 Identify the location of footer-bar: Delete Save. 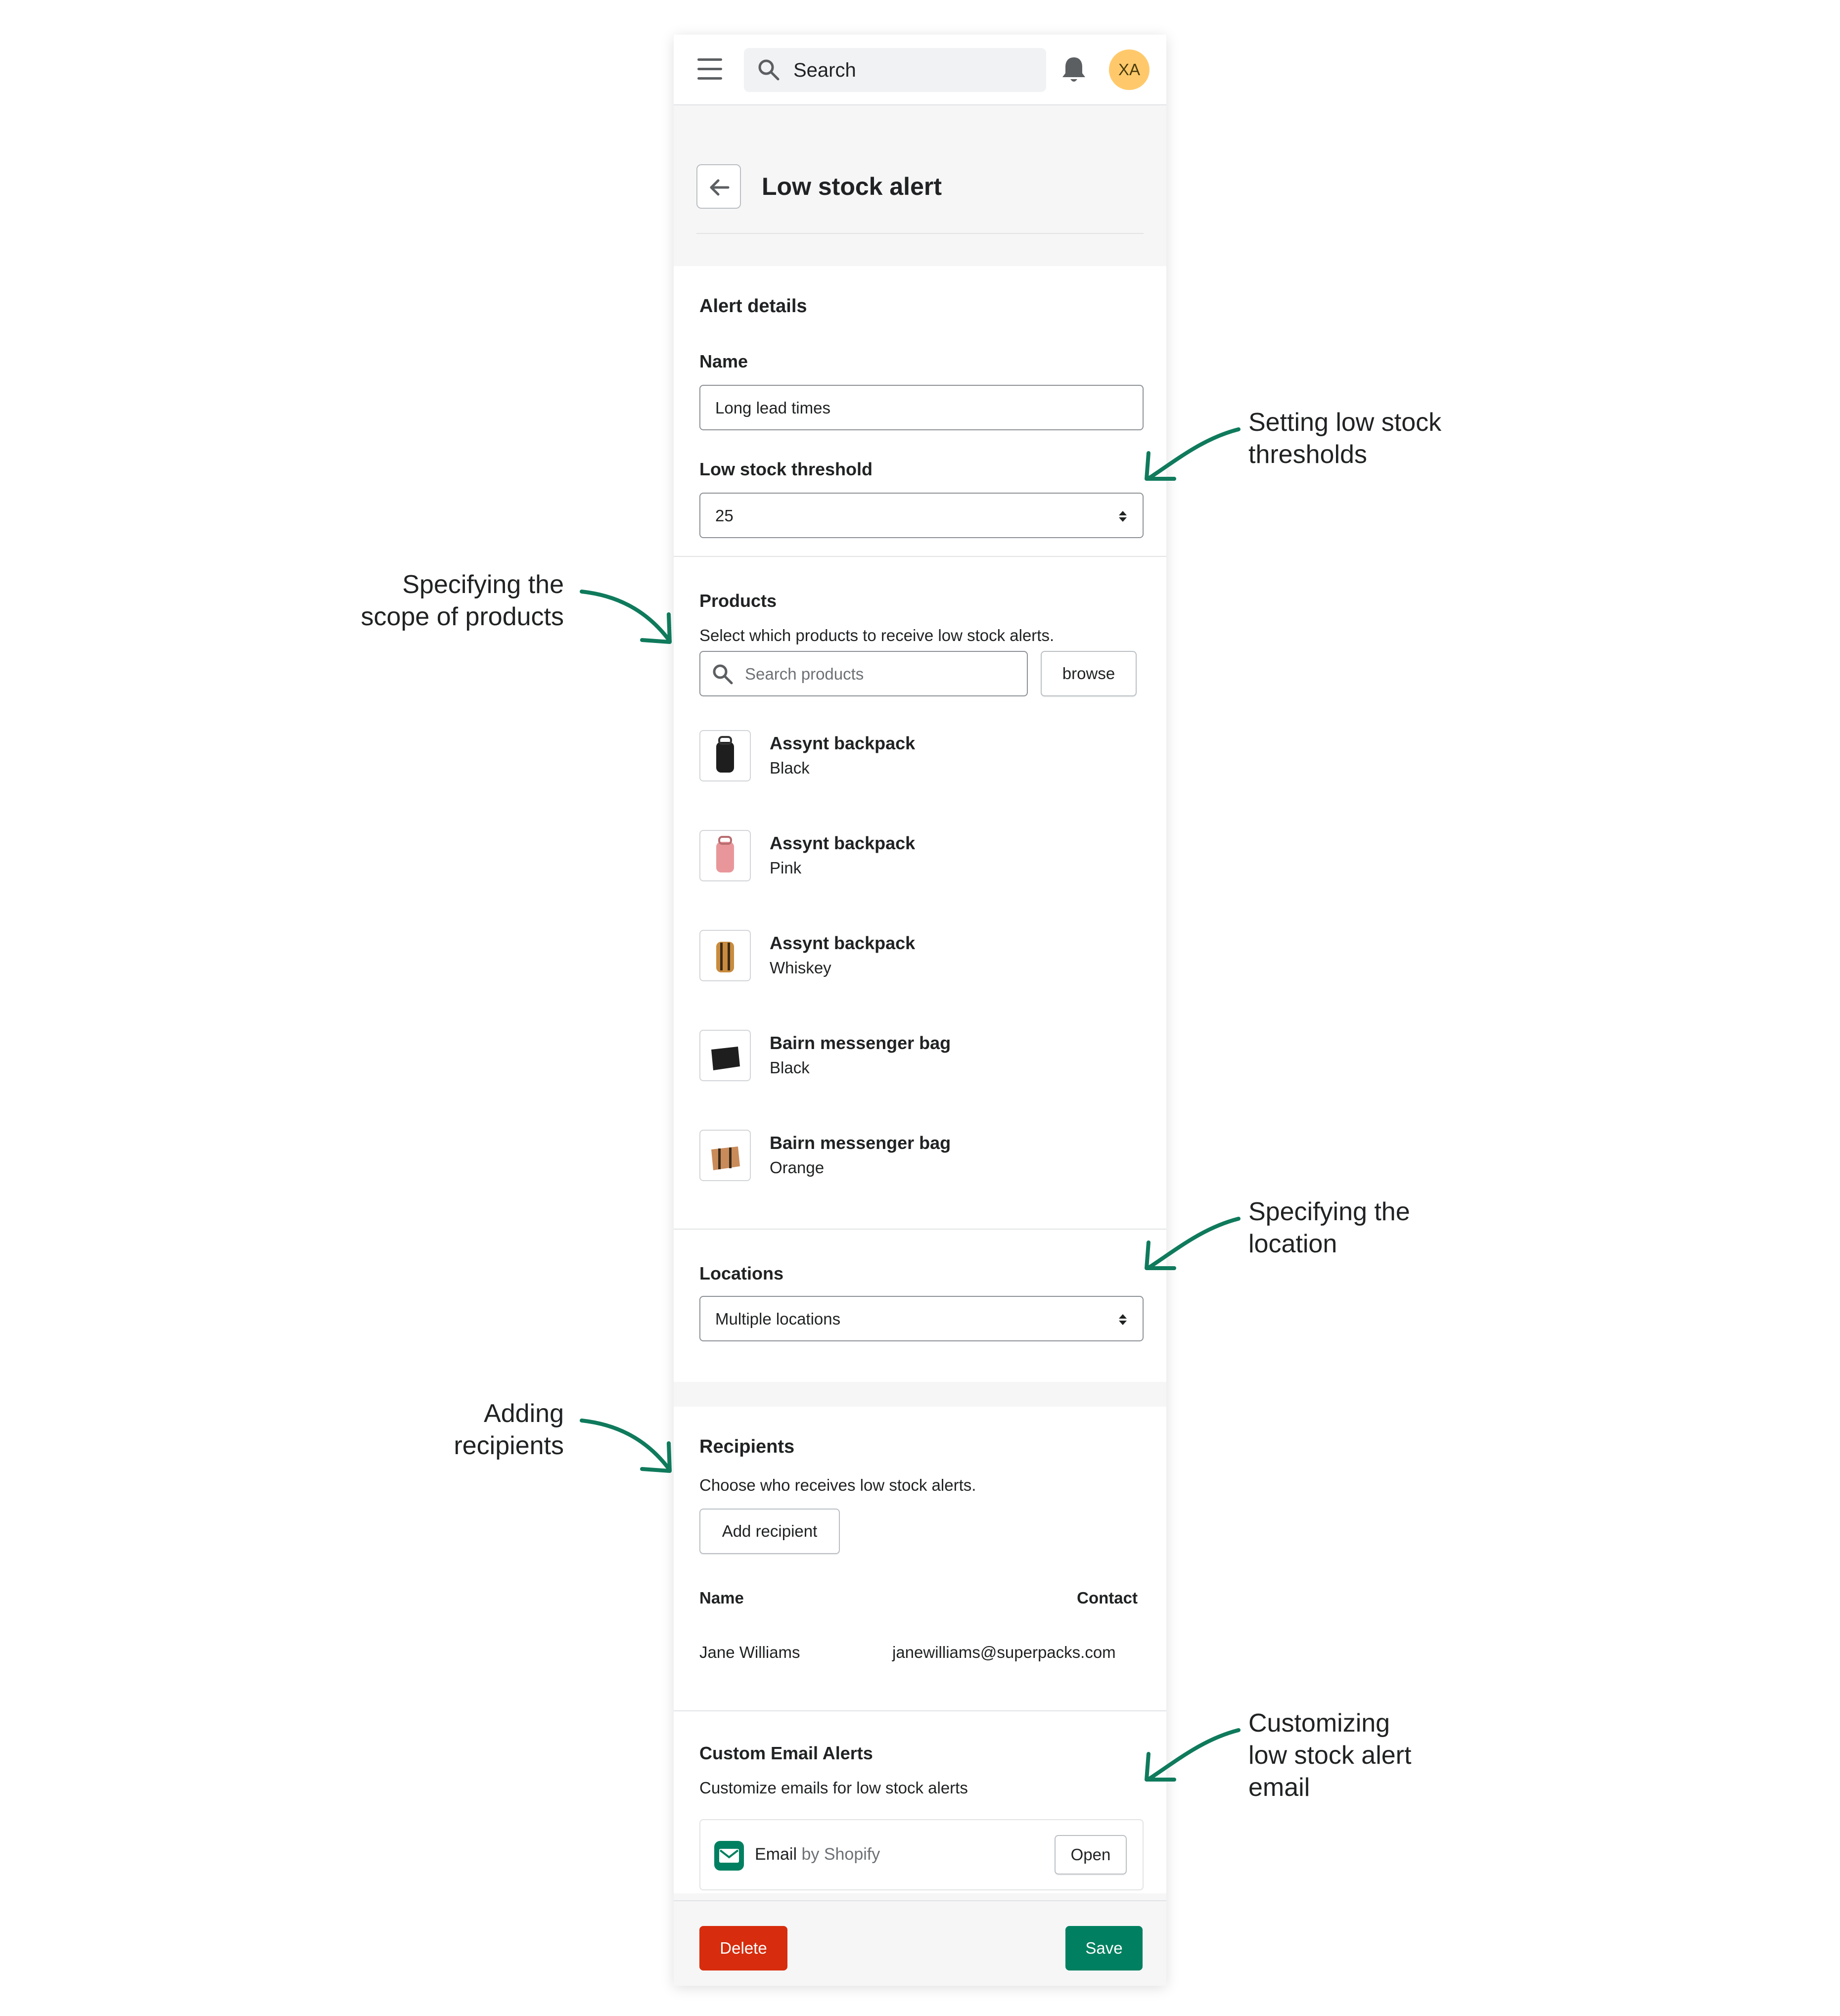
(920, 1943).